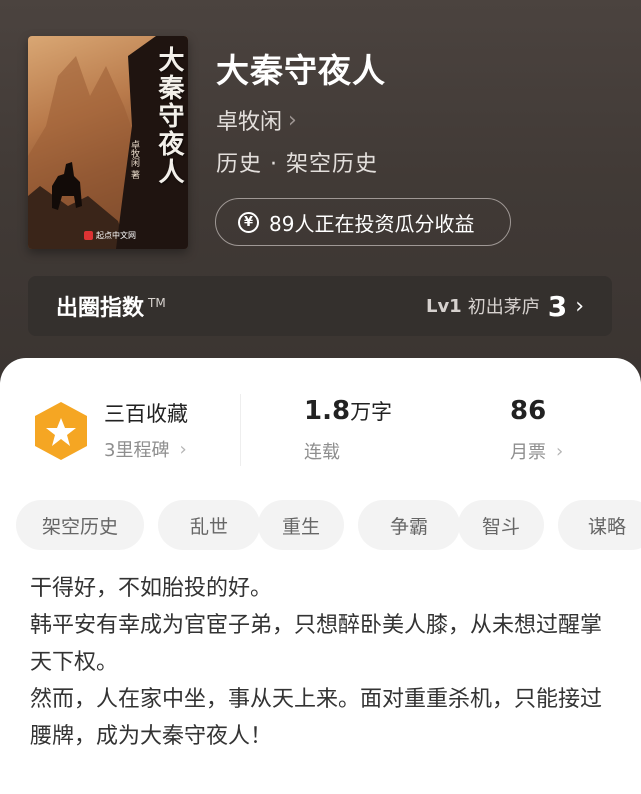 The width and height of the screenshot is (641, 794). What do you see at coordinates (134, 159) in the screenshot?
I see `cover-author: 卓牧闲 著` at bounding box center [134, 159].